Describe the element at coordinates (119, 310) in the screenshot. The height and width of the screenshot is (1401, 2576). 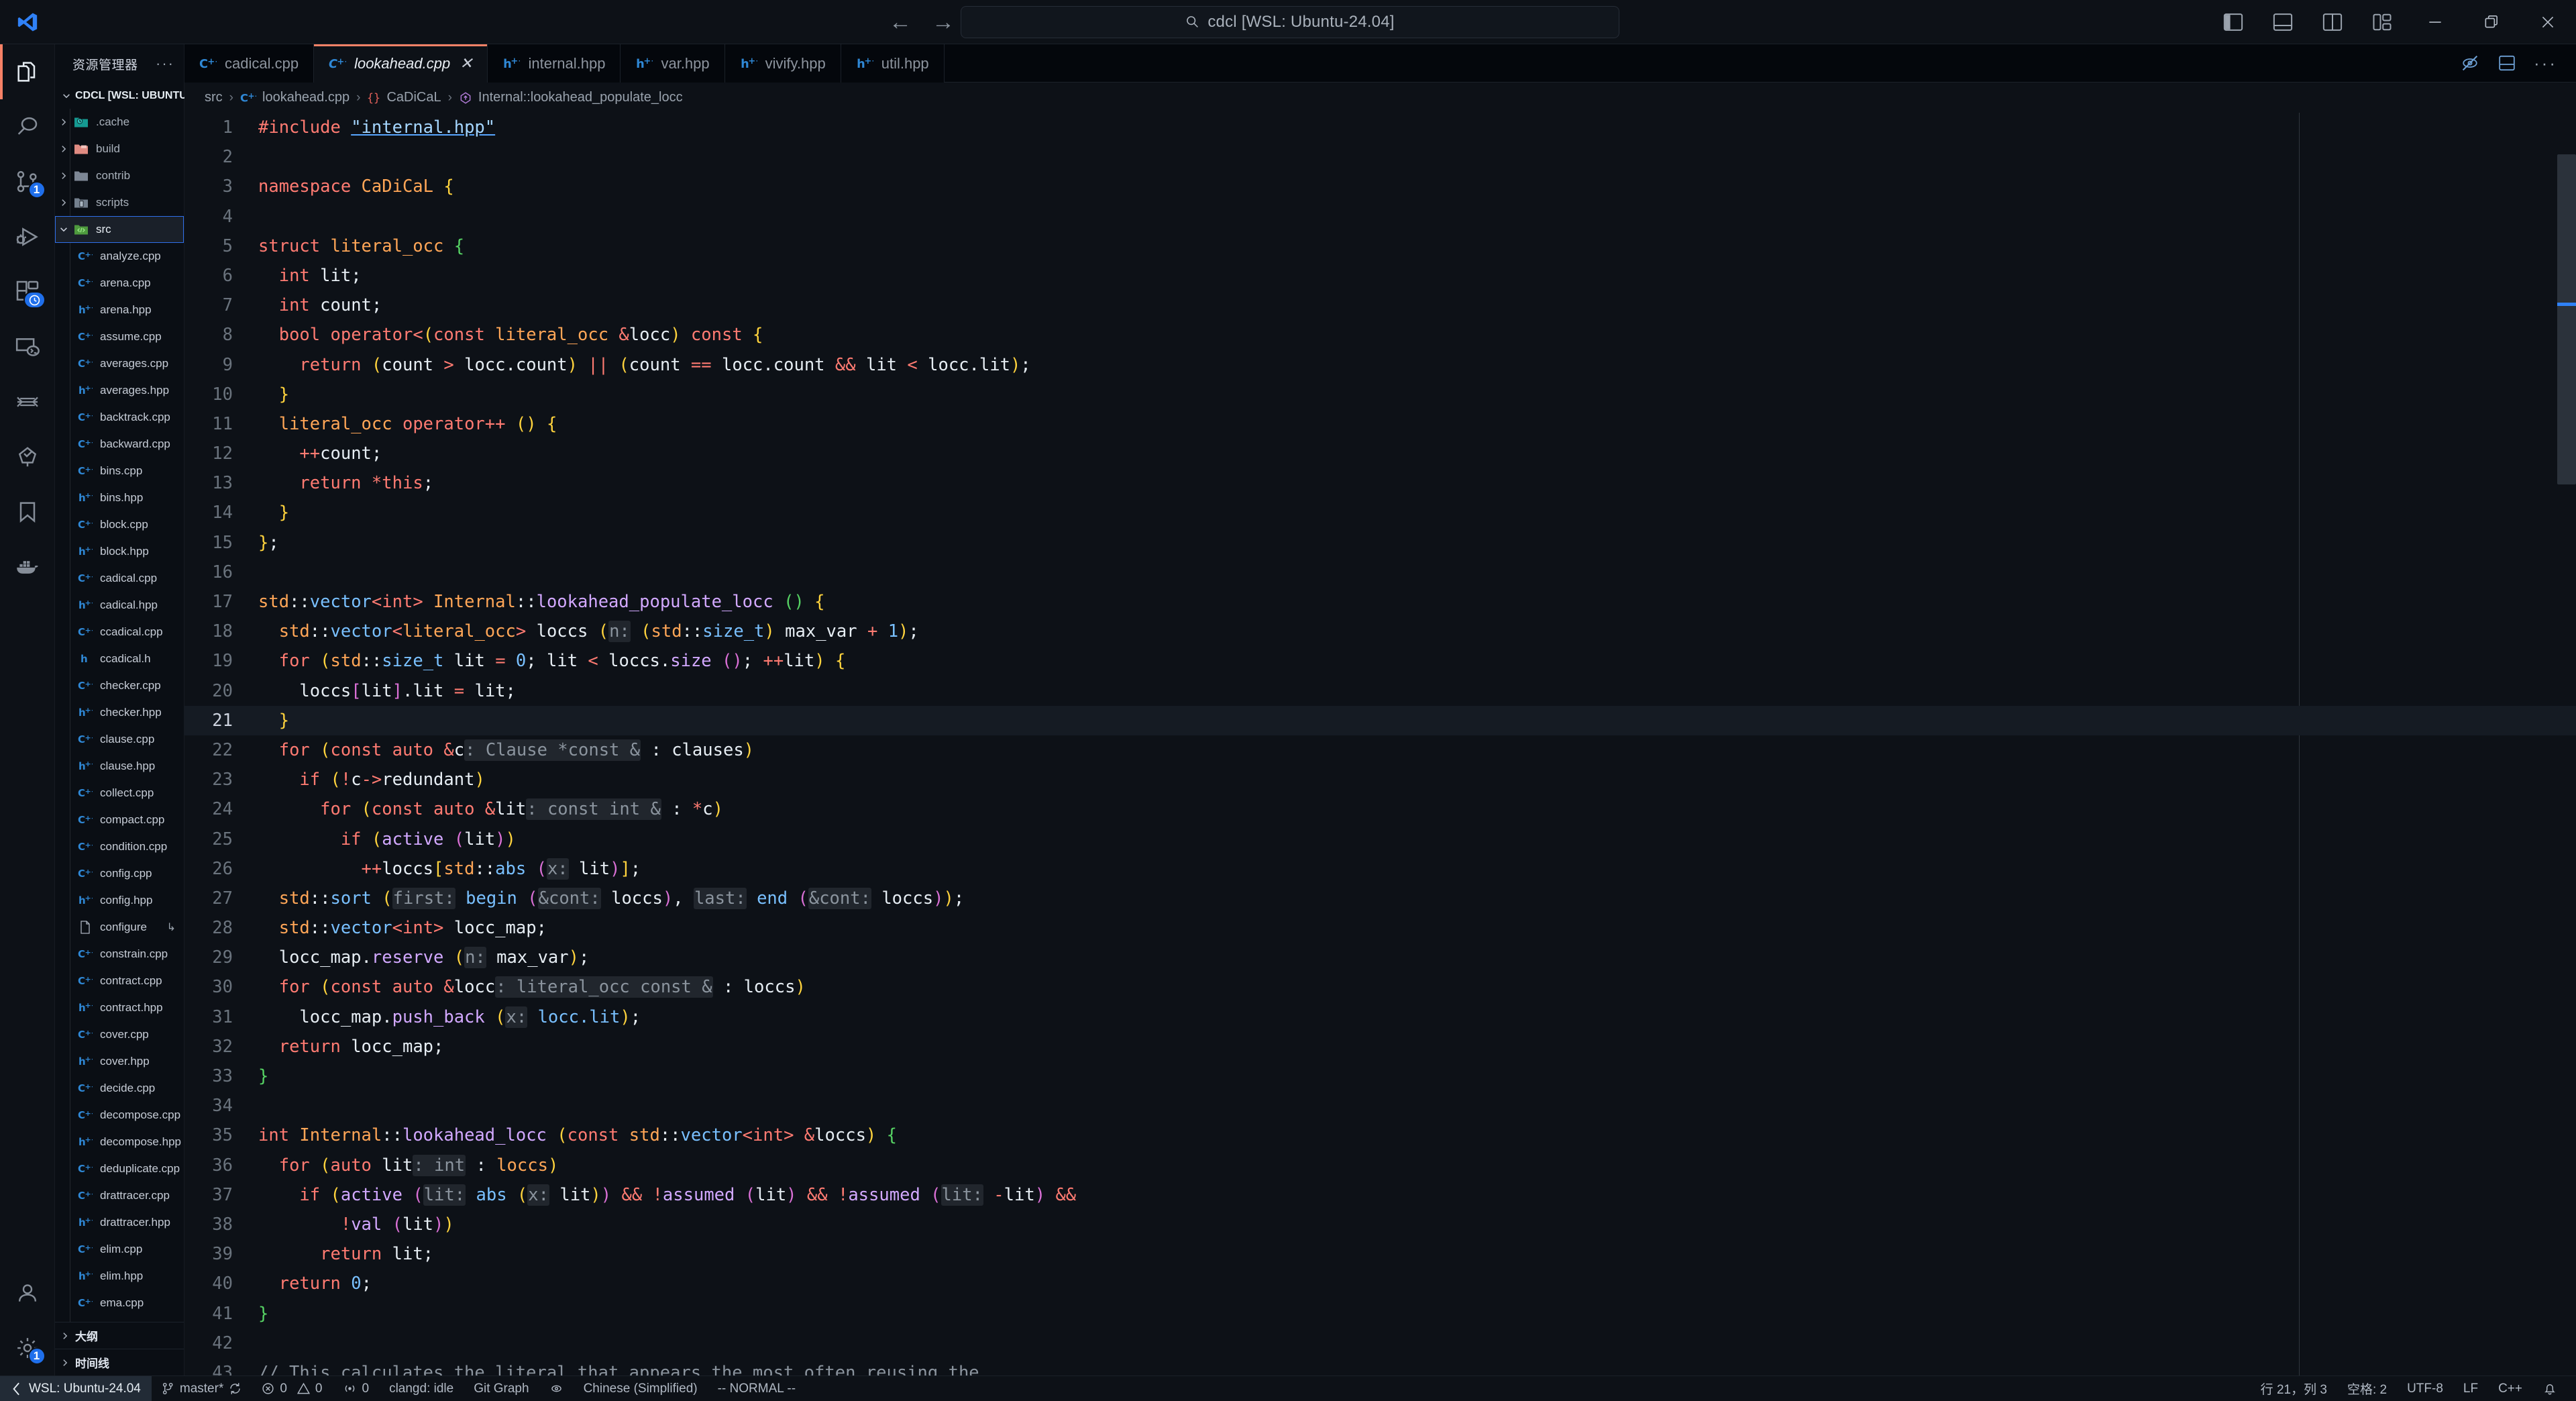
I see `tree-item-arena-hpp: h++ arena.hpp` at that location.